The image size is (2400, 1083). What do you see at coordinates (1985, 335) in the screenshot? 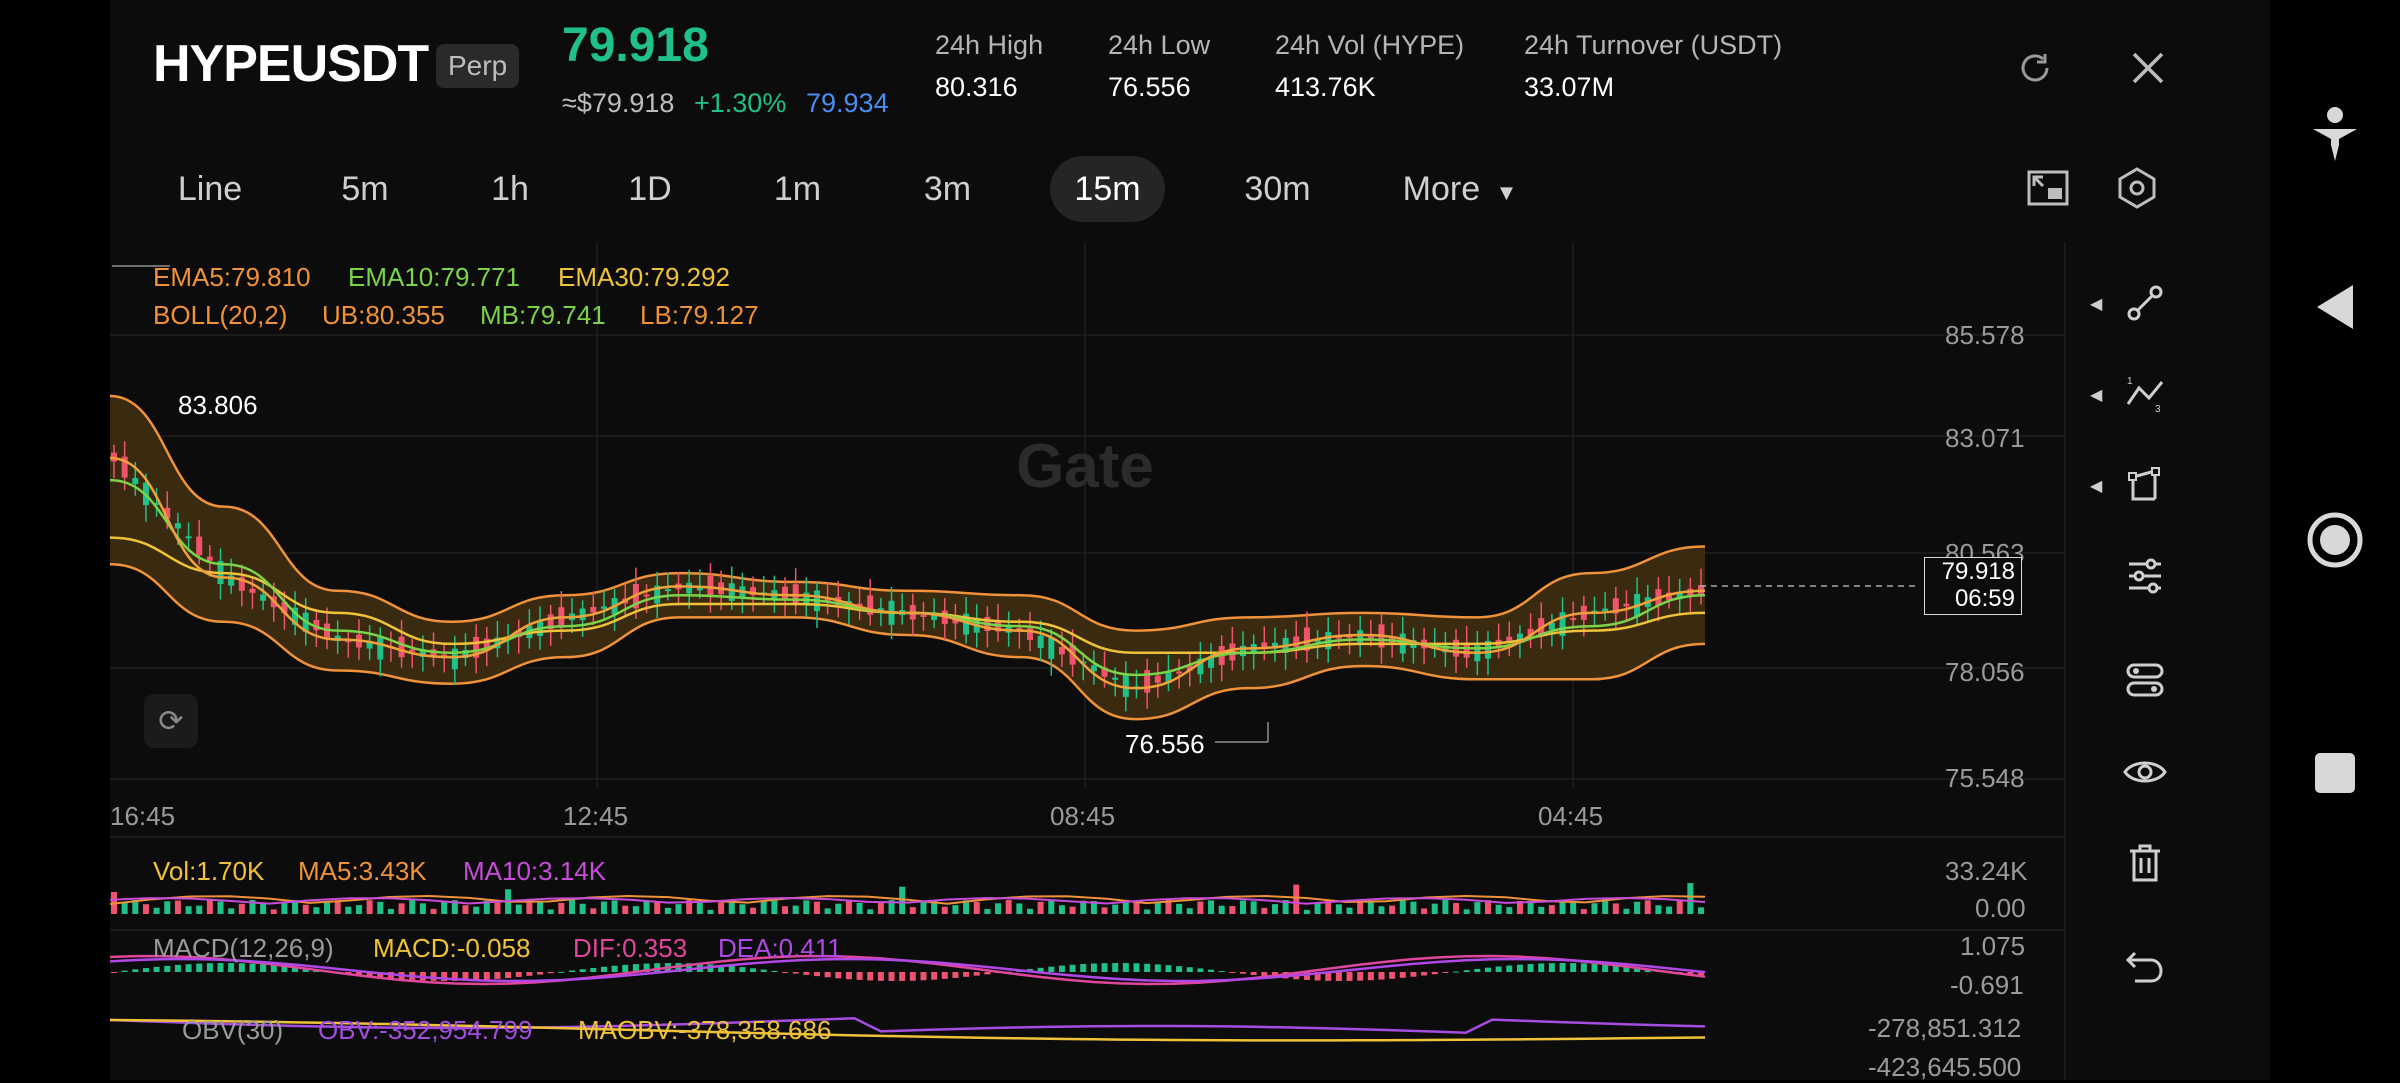
I see `price-axis-label: 85.578` at bounding box center [1985, 335].